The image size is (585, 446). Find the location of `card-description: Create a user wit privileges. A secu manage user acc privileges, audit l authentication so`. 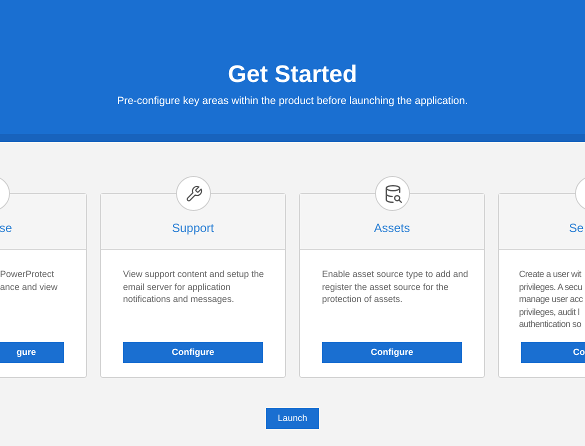

card-description: Create a user wit privileges. A secu manage user acc privileges, audit l authentication so is located at coordinates (551, 299).